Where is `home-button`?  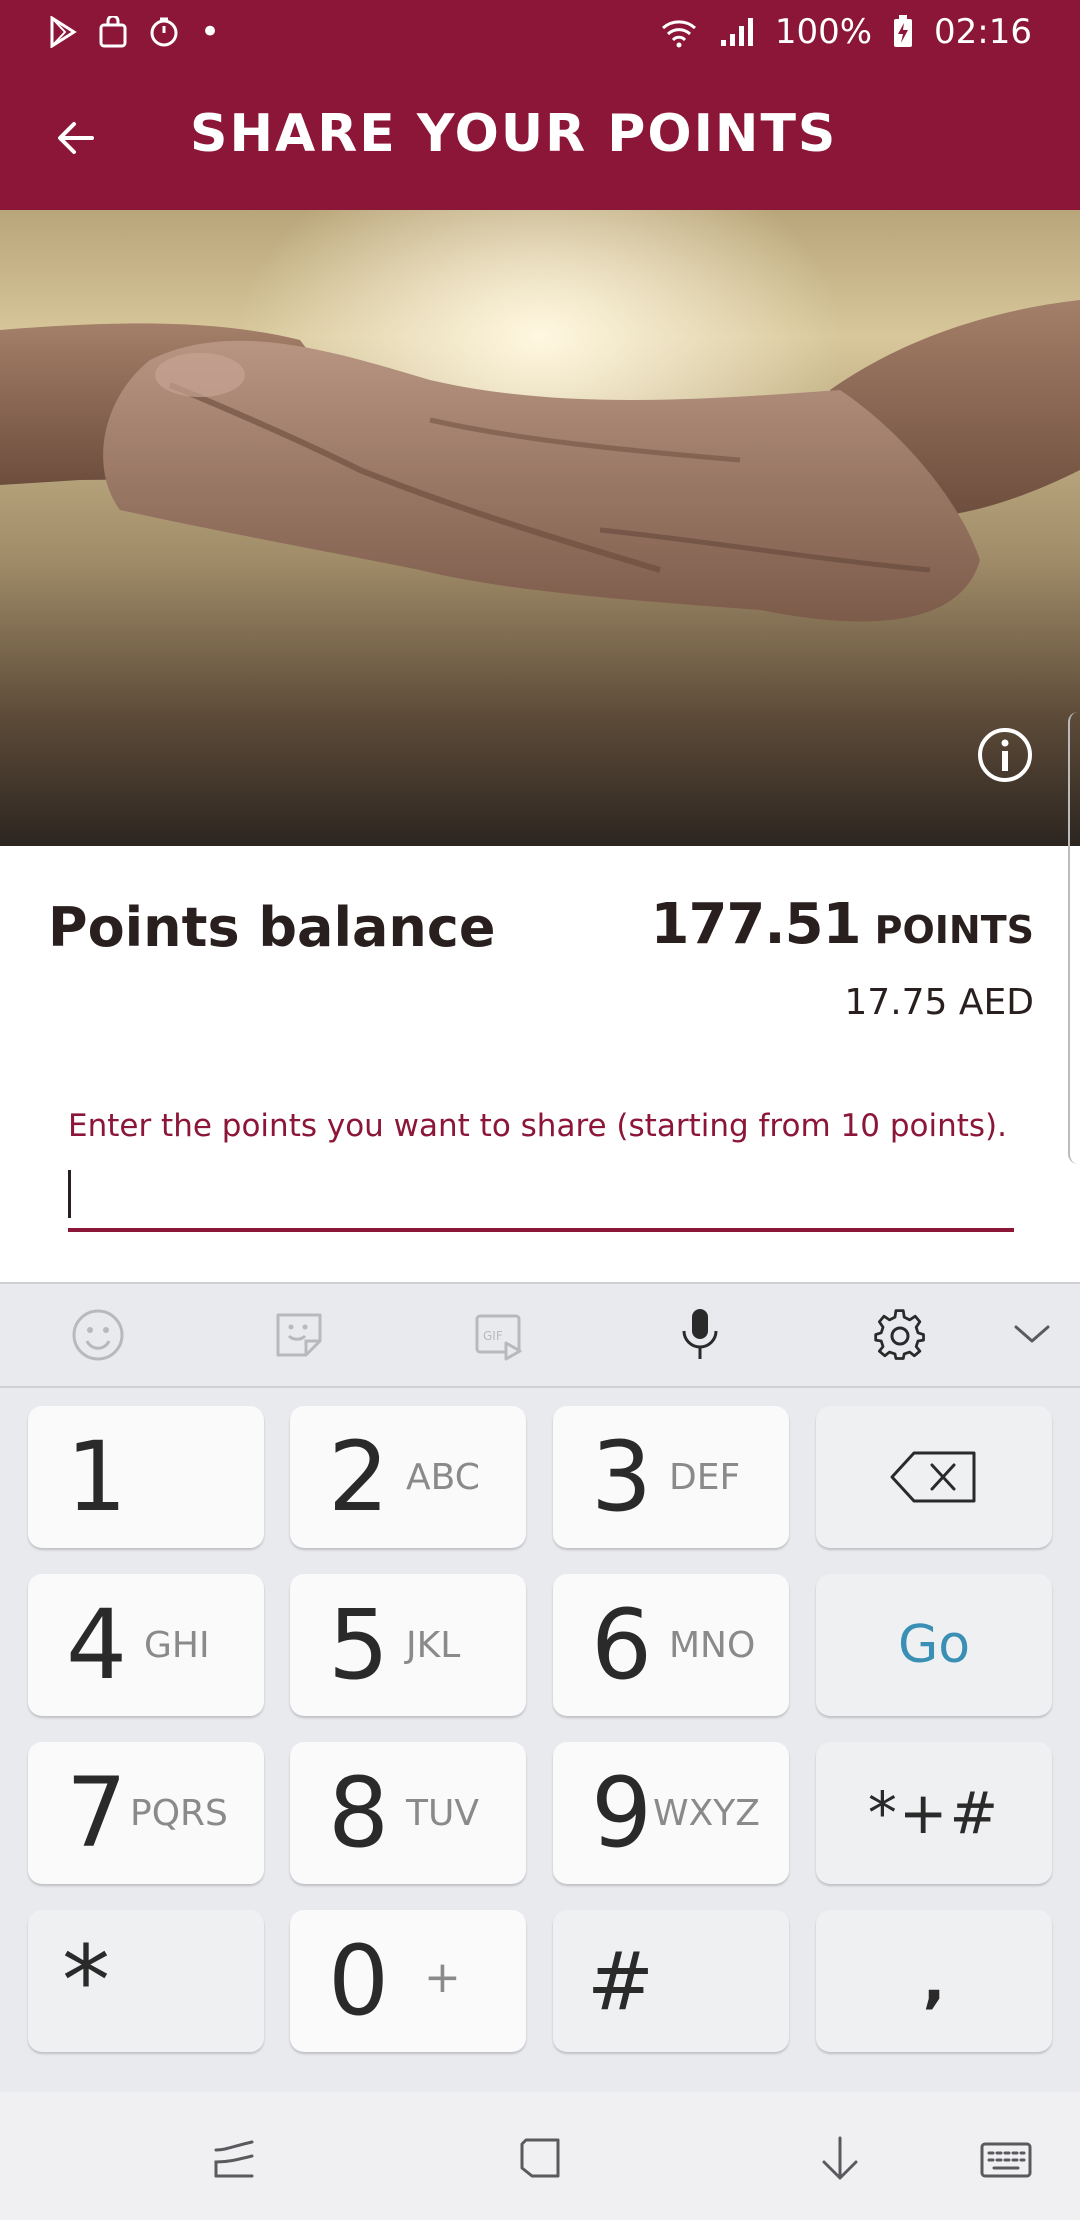
home-button is located at coordinates (540, 2160).